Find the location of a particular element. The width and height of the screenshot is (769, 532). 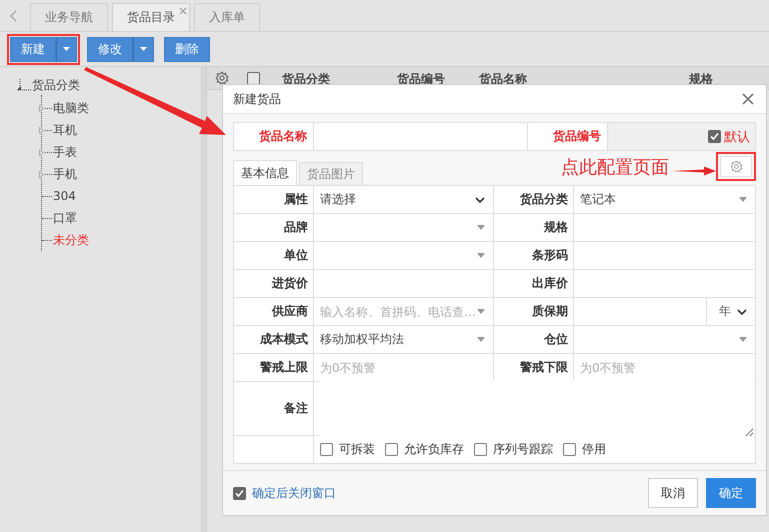

tree-item: 口罩 is located at coordinates (65, 218).